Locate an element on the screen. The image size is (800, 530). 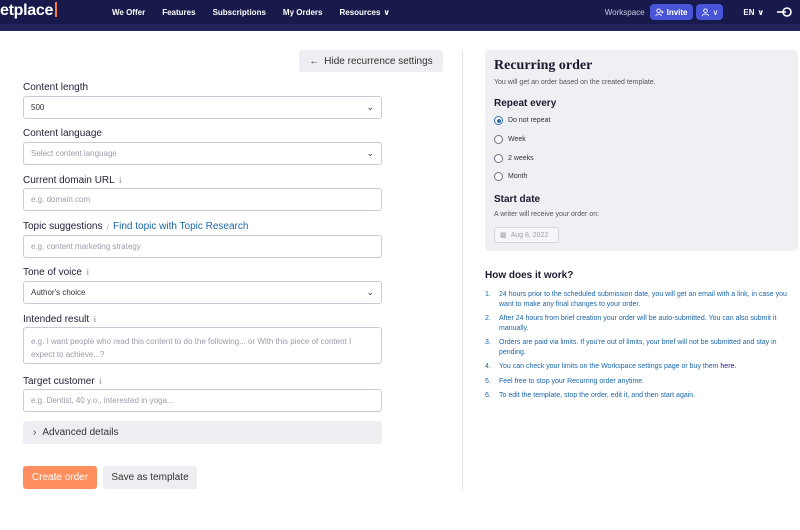
topic-suggestions-input: e.g. content marketing strategy is located at coordinates (202, 246).